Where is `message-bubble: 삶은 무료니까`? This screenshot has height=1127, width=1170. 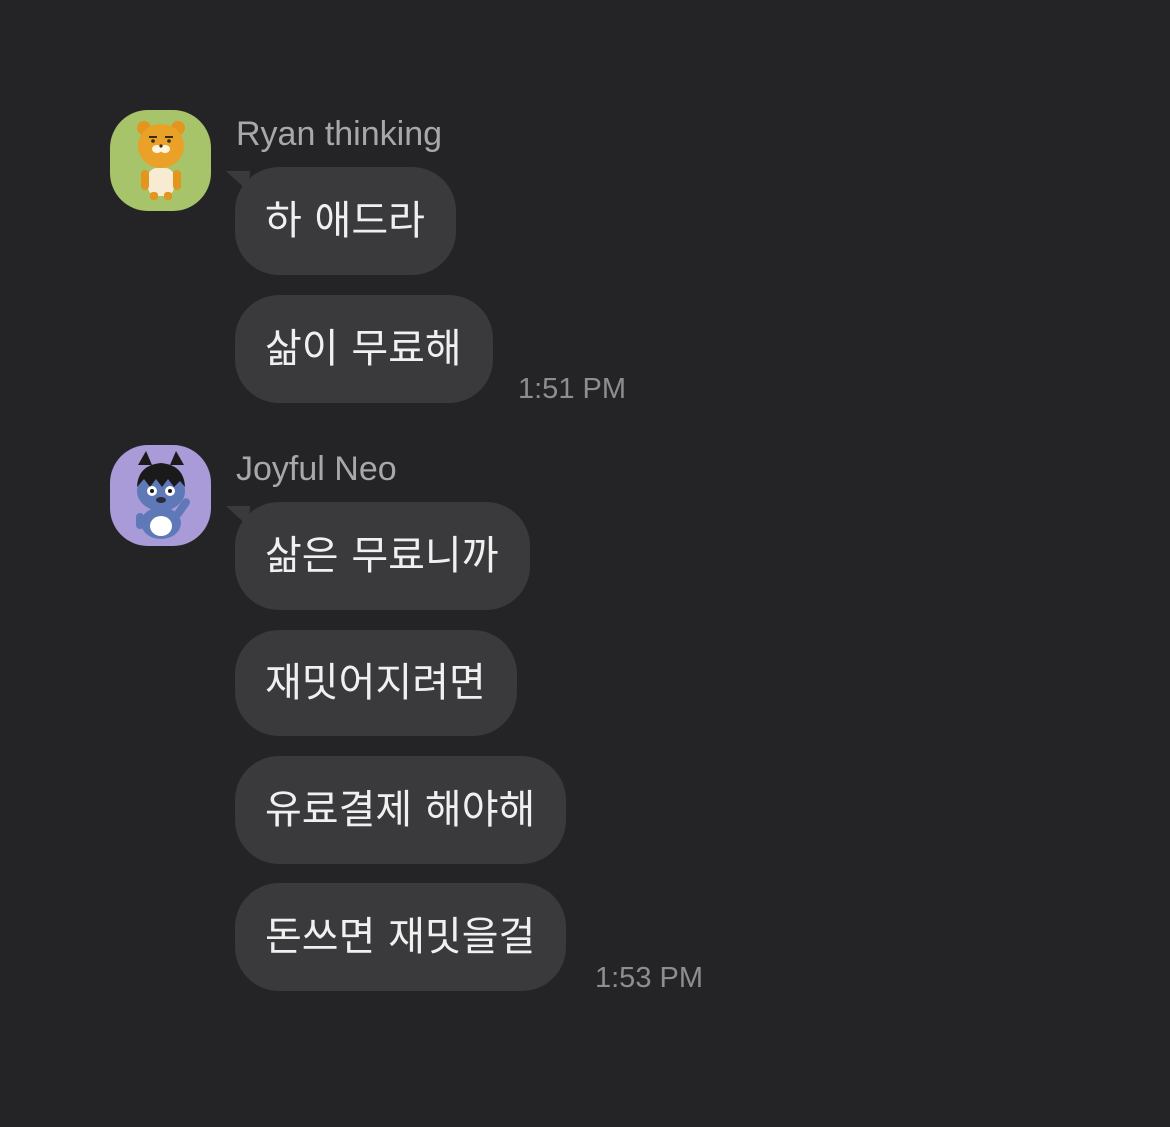
message-bubble: 삶은 무료니까 is located at coordinates (382, 556).